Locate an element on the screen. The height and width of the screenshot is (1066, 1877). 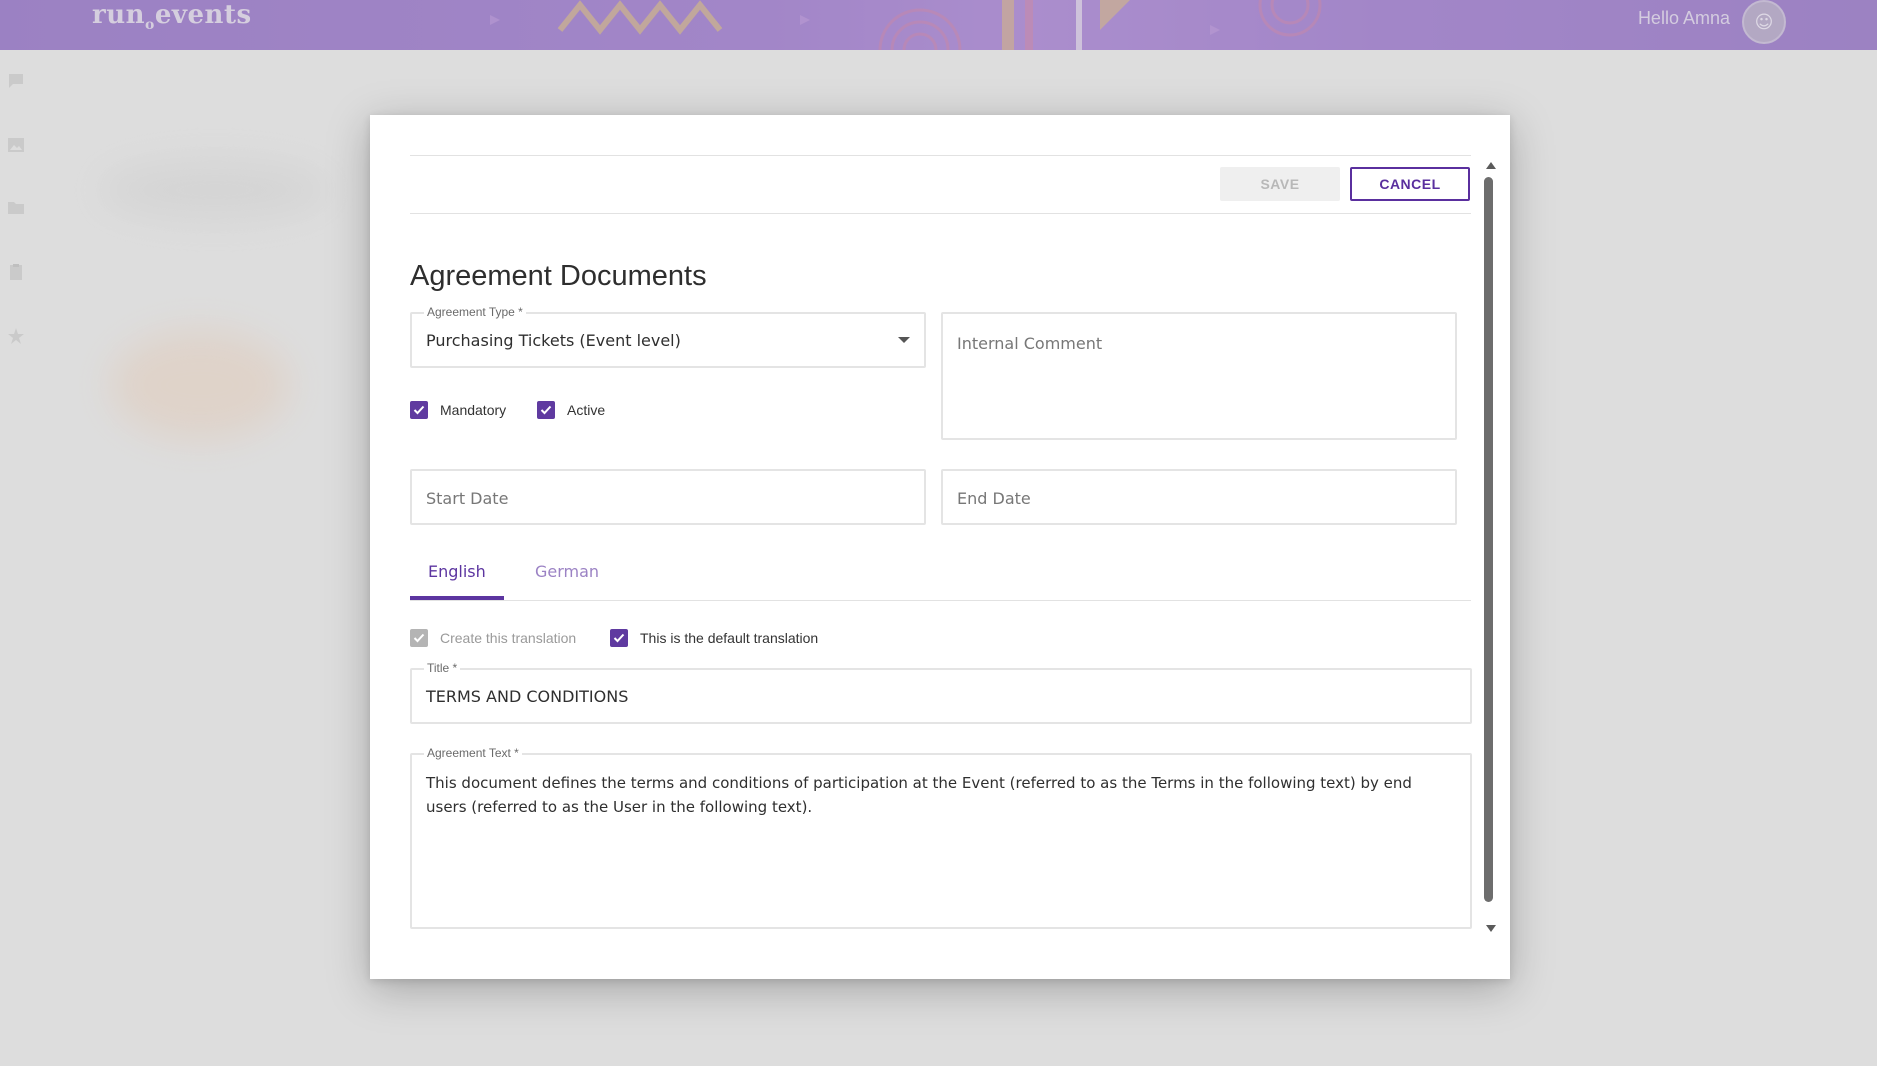
agreement-type-label: Agreement Type * is located at coordinates (475, 312).